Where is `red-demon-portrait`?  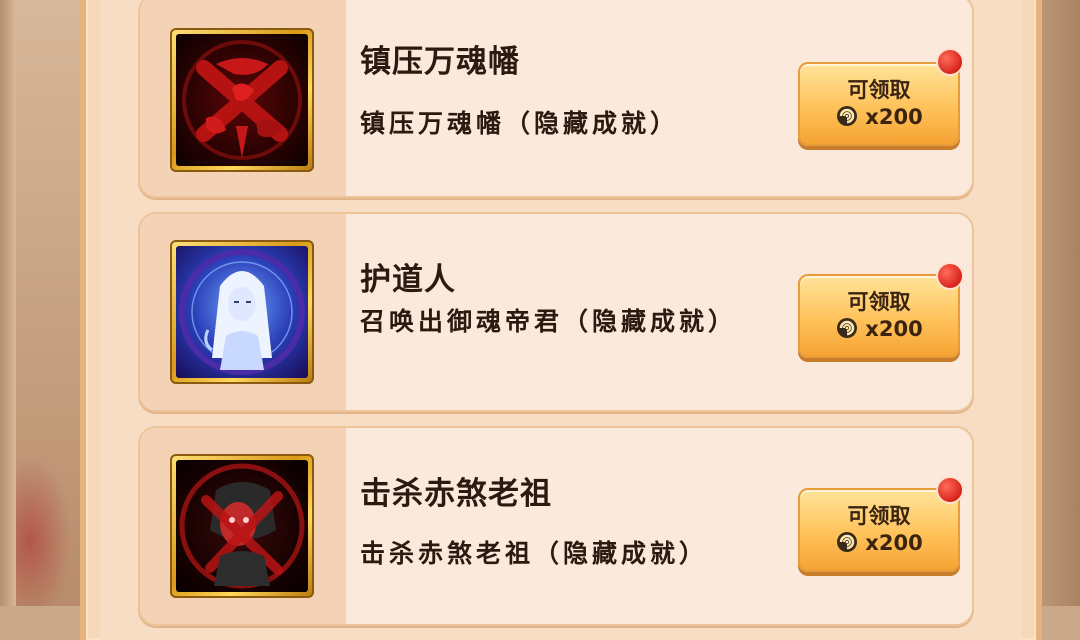
red-demon-portrait is located at coordinates (242, 526).